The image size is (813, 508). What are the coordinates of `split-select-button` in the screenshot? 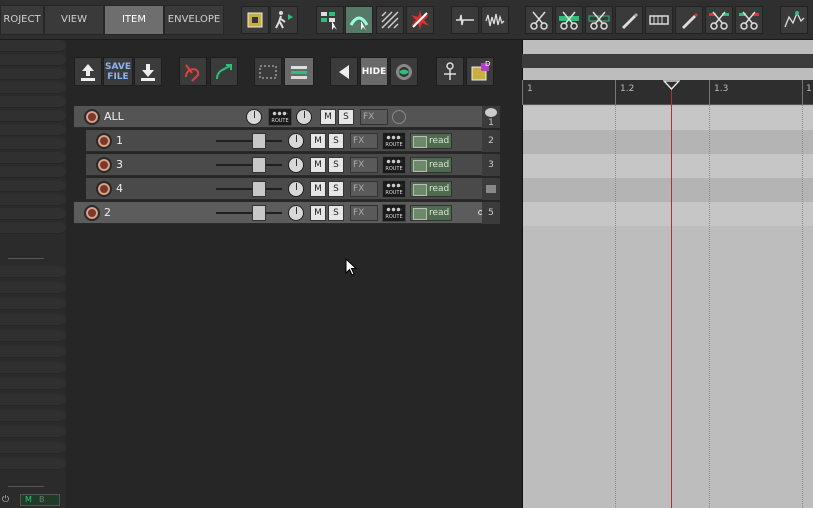 It's located at (569, 20).